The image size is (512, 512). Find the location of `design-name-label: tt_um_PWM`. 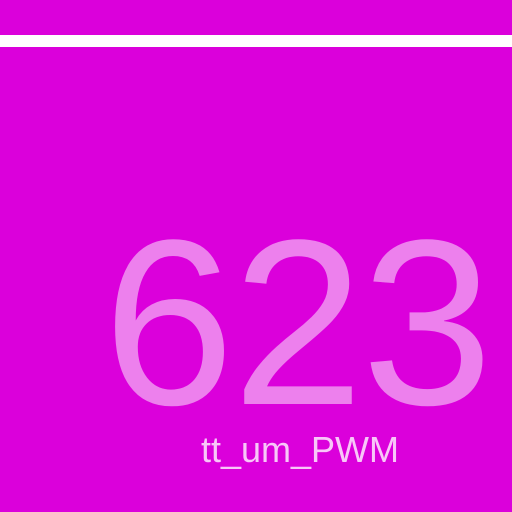

design-name-label: tt_um_PWM is located at coordinates (300, 449).